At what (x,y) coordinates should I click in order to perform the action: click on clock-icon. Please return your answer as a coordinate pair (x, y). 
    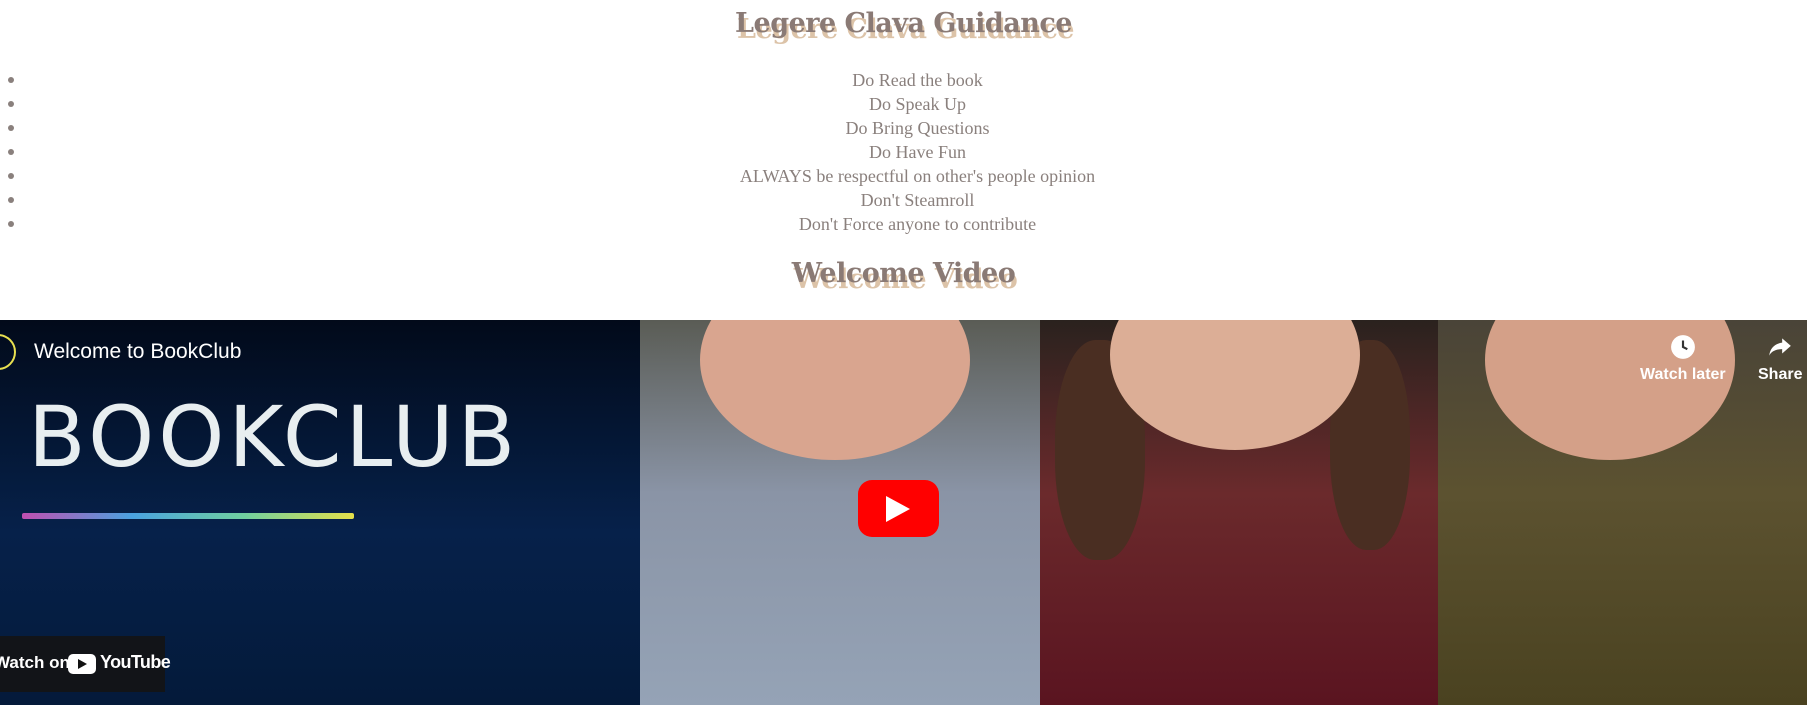
    Looking at the image, I should click on (1682, 347).